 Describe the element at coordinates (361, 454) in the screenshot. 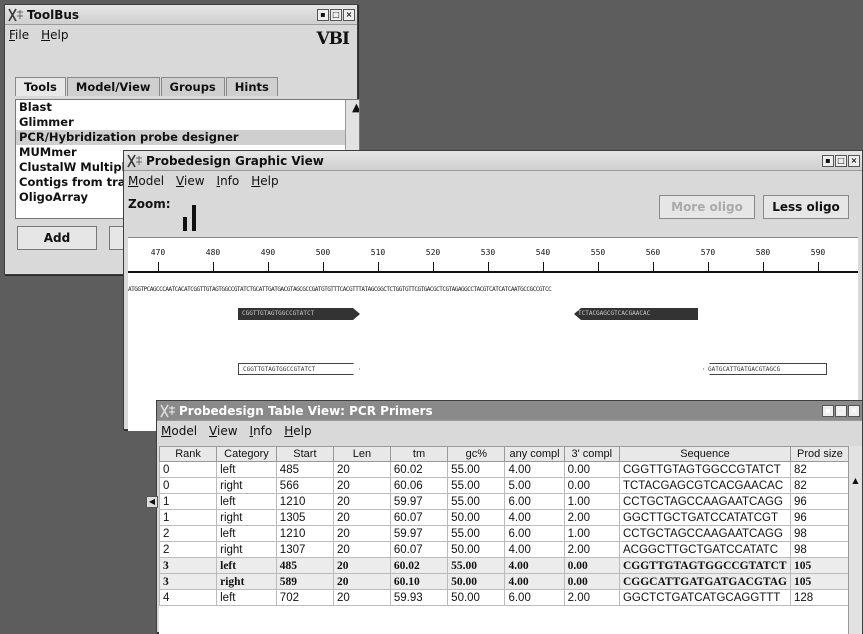

I see `column-header: Len` at that location.